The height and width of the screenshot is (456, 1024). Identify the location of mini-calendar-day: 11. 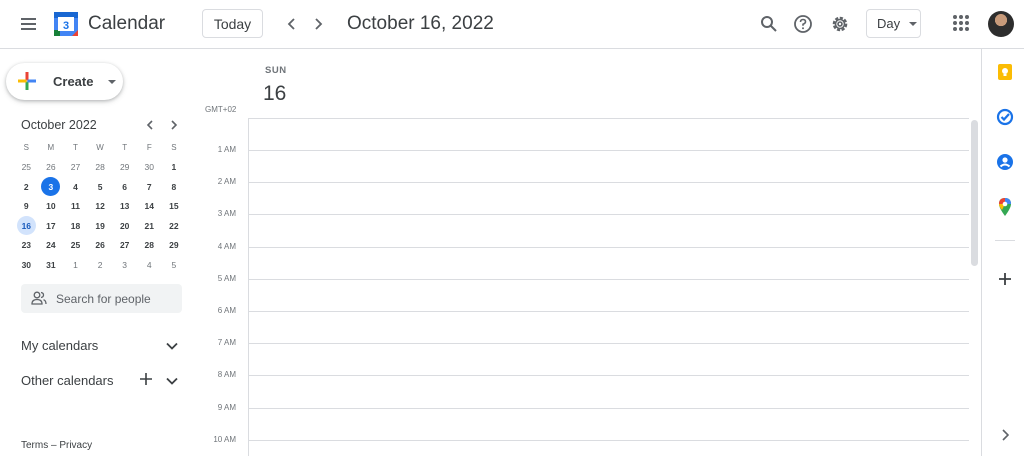
(75, 207).